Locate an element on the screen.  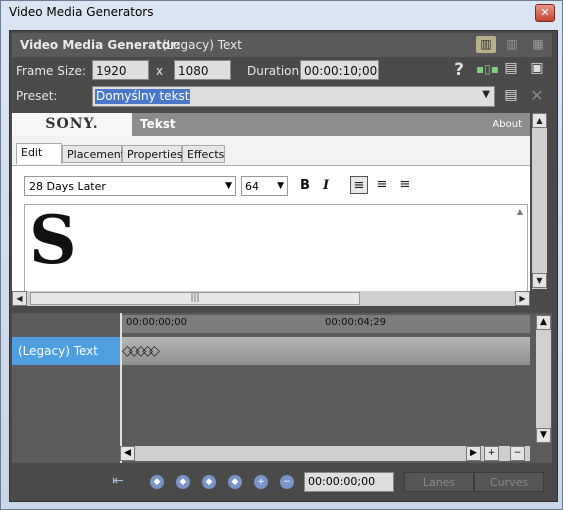
window-title: Video Media Generators is located at coordinates (81, 12).